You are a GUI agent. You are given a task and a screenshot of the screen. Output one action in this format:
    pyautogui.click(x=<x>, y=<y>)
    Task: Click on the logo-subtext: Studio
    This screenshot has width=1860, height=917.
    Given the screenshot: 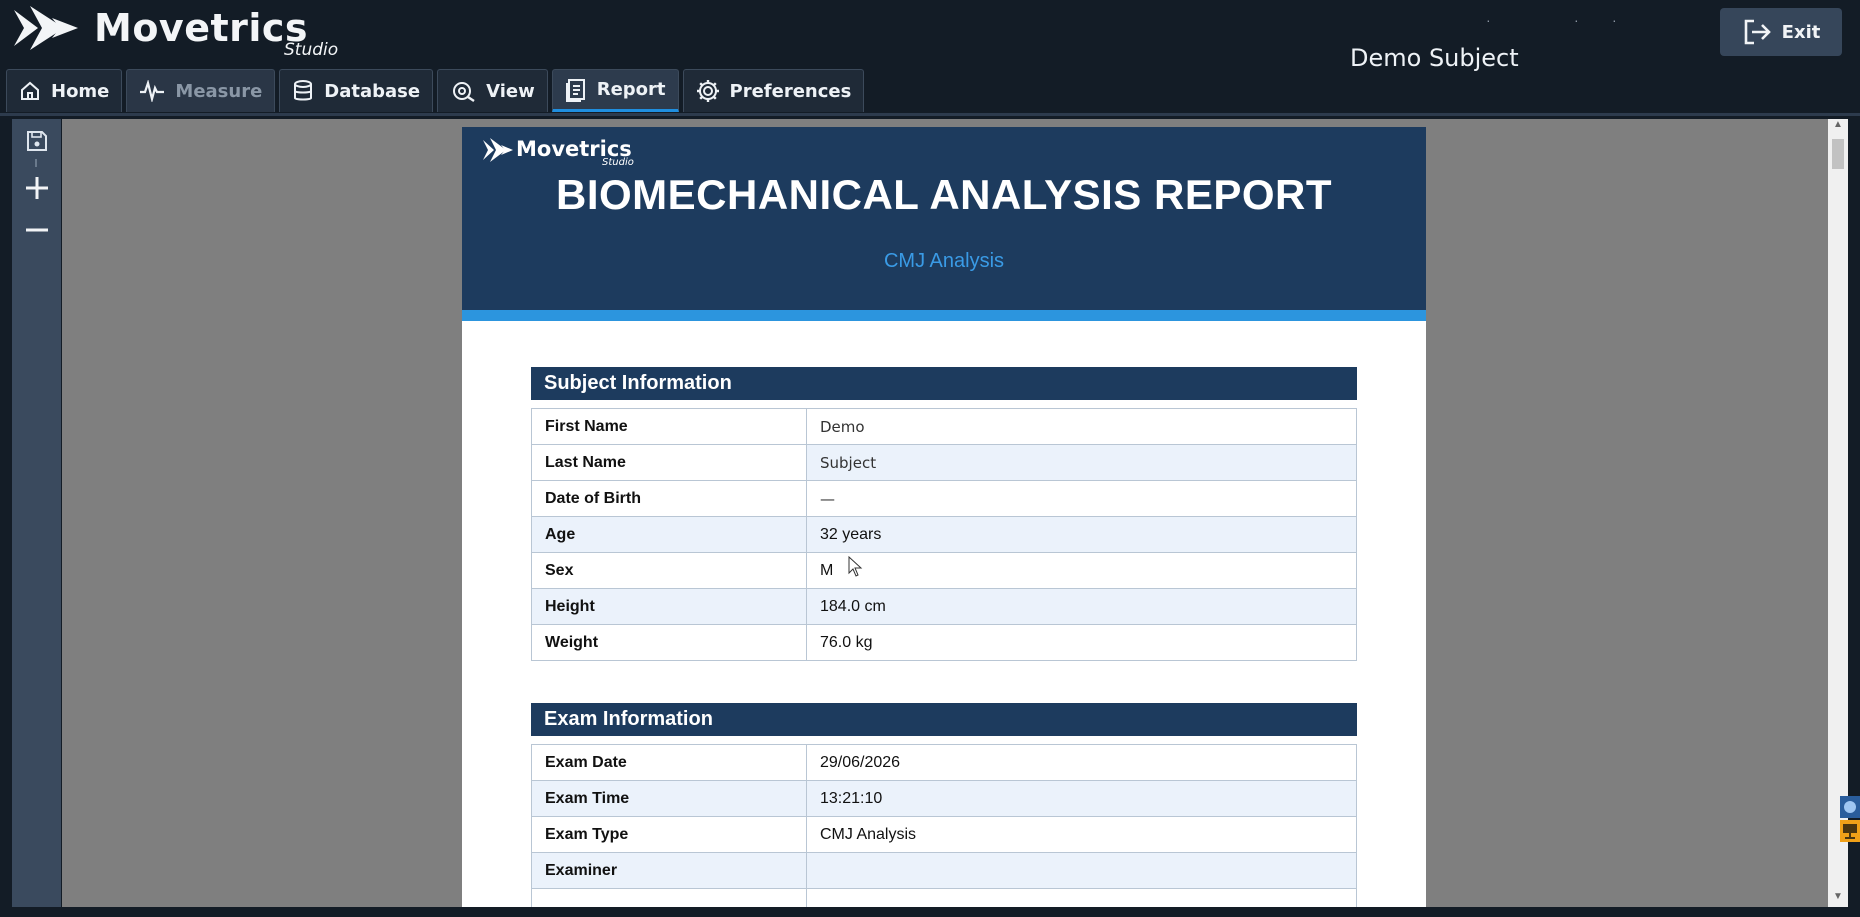 What is the action you would take?
    pyautogui.click(x=311, y=50)
    